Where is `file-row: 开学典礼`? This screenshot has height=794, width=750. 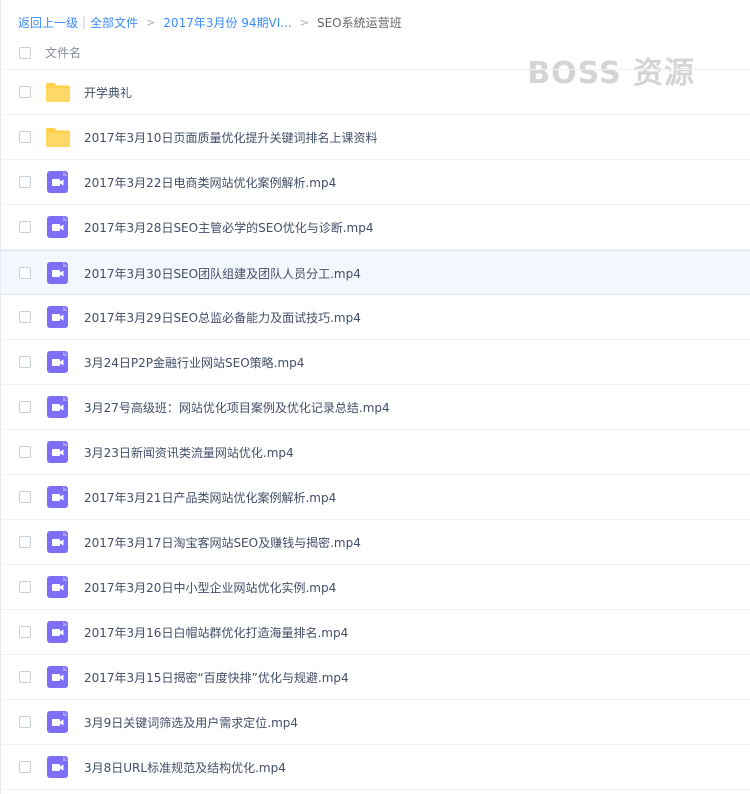 file-row: 开学典礼 is located at coordinates (375, 92).